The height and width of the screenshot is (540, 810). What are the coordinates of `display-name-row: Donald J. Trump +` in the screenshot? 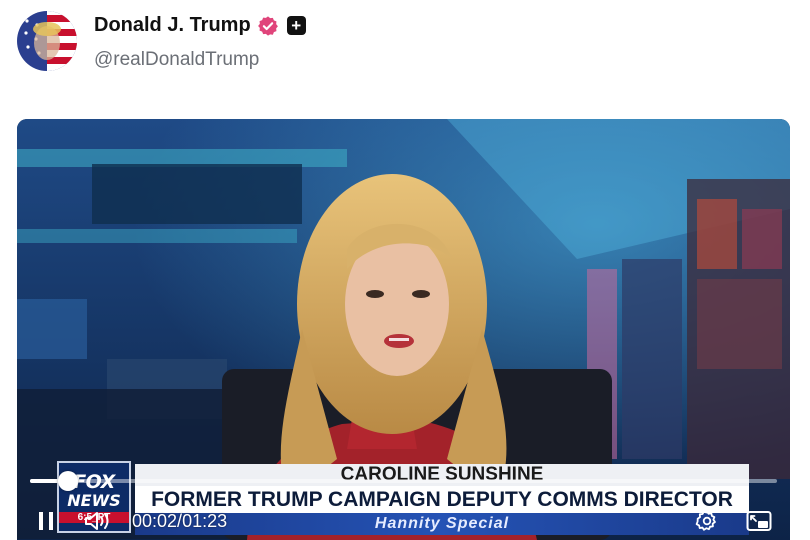 It's located at (200, 25).